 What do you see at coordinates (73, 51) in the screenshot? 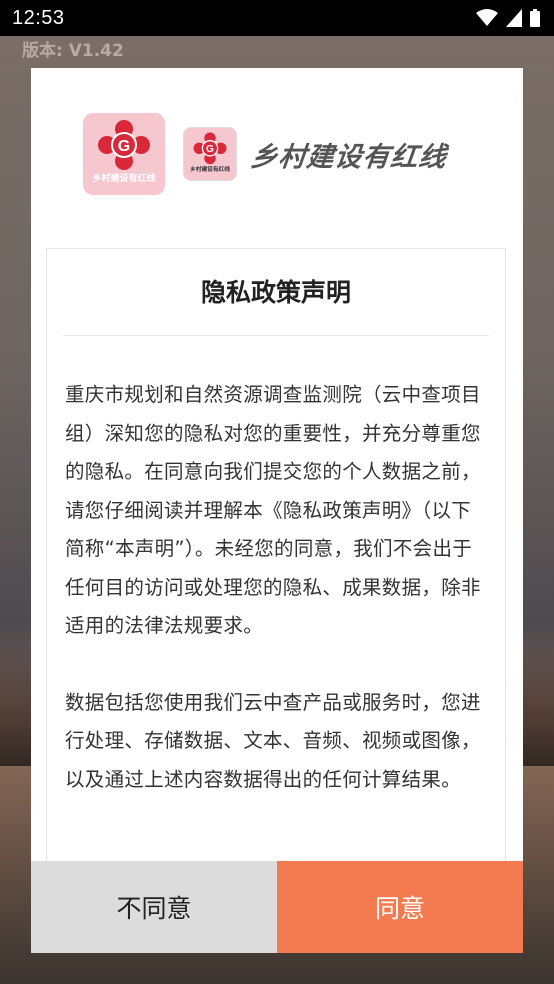
I see `version-label: 版本: V1.42` at bounding box center [73, 51].